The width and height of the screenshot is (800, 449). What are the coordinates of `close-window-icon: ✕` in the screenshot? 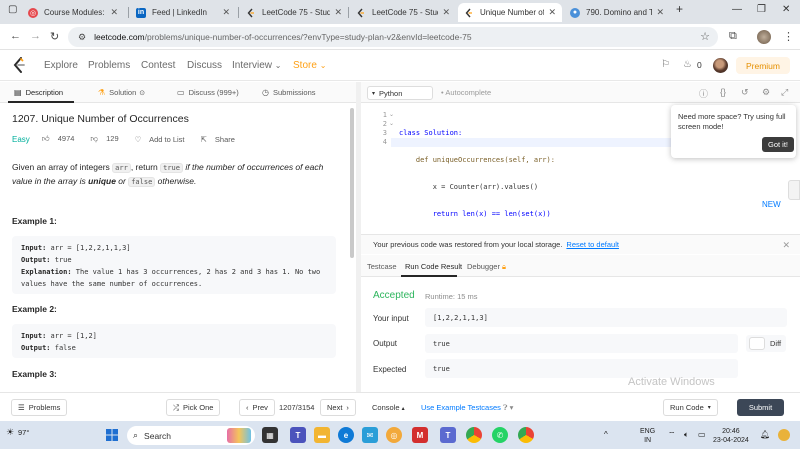 It's located at (786, 9).